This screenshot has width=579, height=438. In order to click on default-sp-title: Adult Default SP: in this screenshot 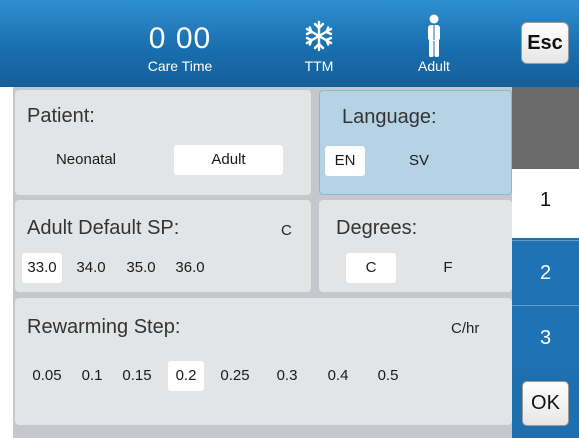, I will do `click(103, 228)`.